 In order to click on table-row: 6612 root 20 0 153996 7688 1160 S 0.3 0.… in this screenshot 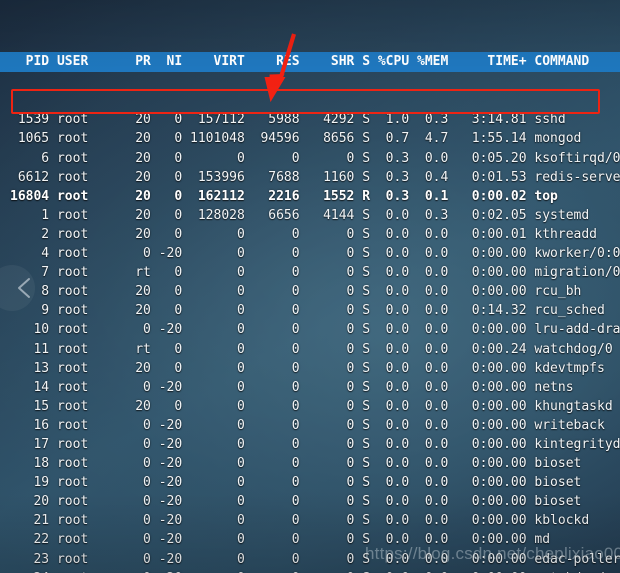, I will do `click(315, 177)`.